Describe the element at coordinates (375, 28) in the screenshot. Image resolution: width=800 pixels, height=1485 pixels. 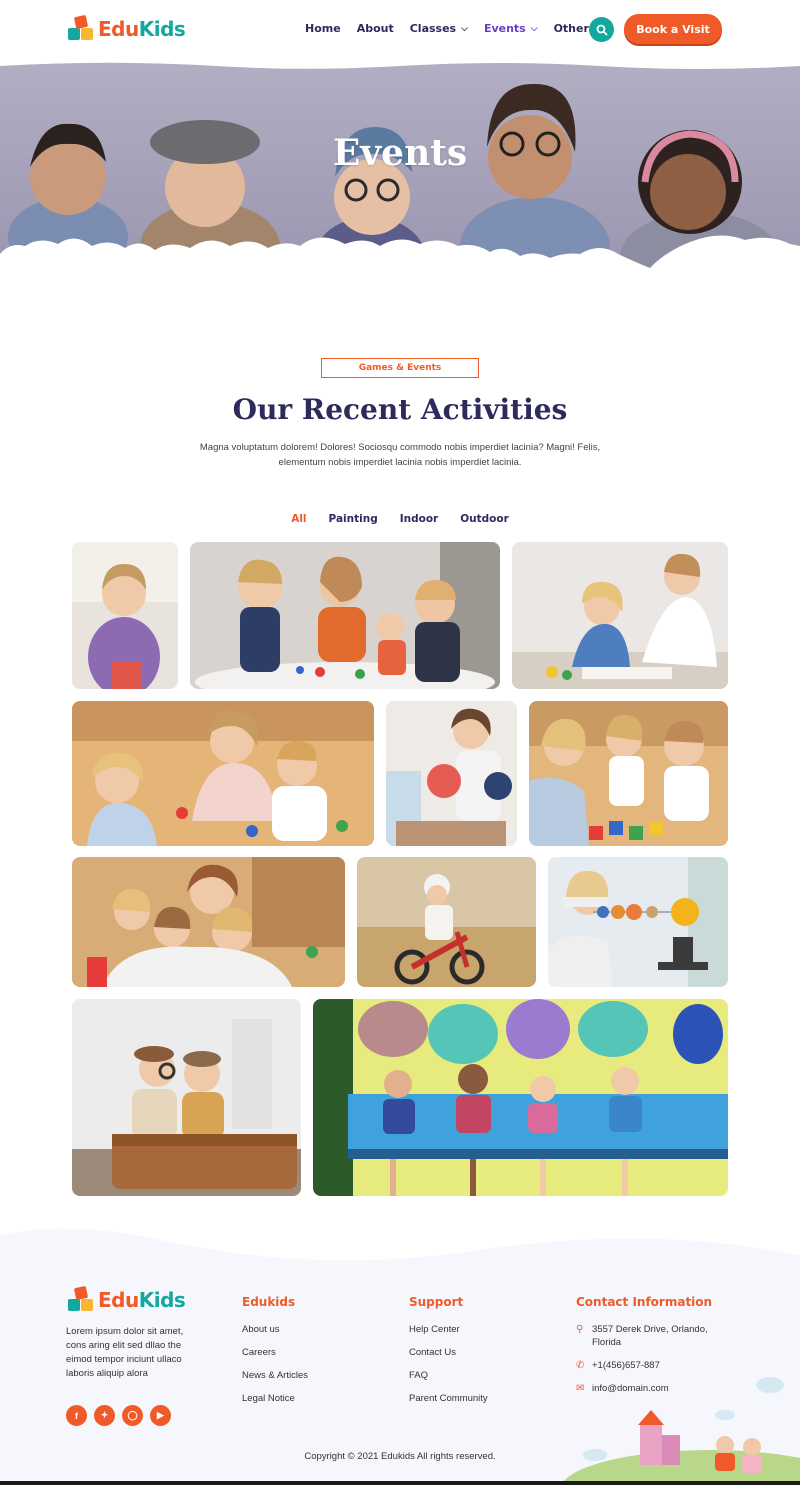
I see `nav-about: About` at that location.